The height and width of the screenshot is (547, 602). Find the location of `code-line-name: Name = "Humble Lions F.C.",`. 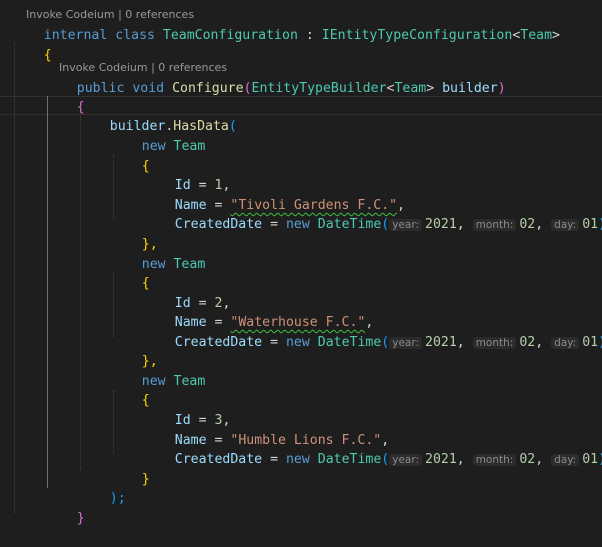

code-line-name: Name = "Humble Lions F.C.", is located at coordinates (372, 430).